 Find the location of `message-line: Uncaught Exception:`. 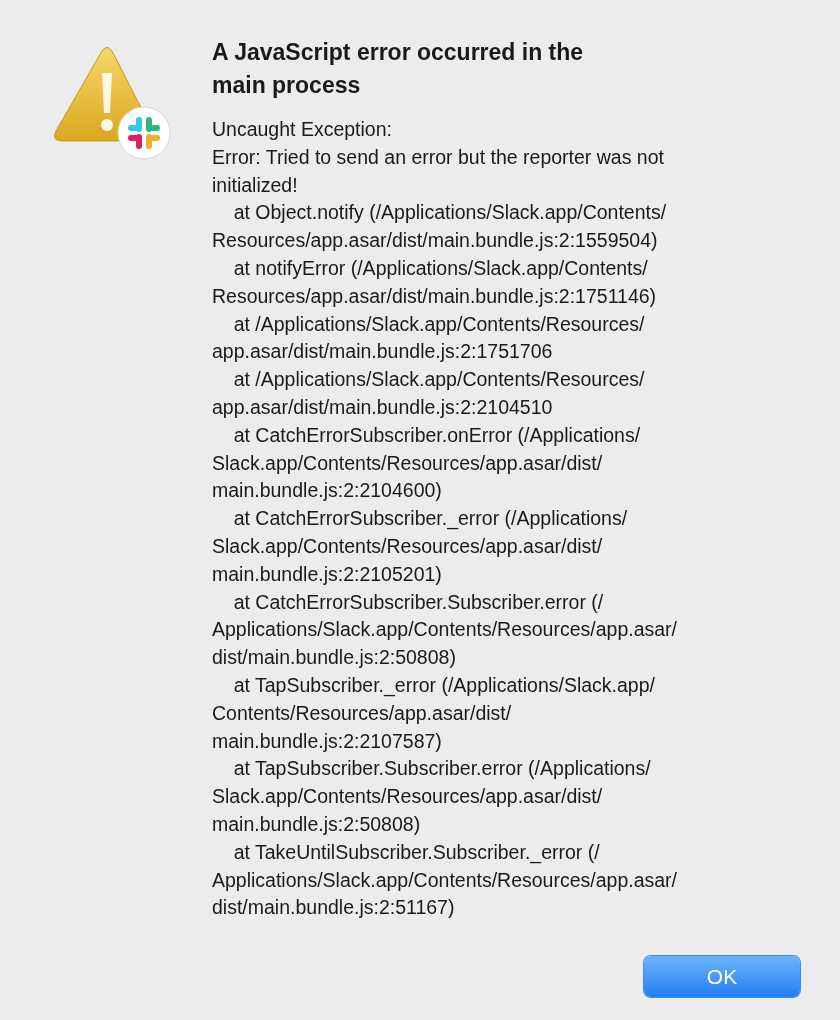

message-line: Uncaught Exception: is located at coordinates (302, 129).